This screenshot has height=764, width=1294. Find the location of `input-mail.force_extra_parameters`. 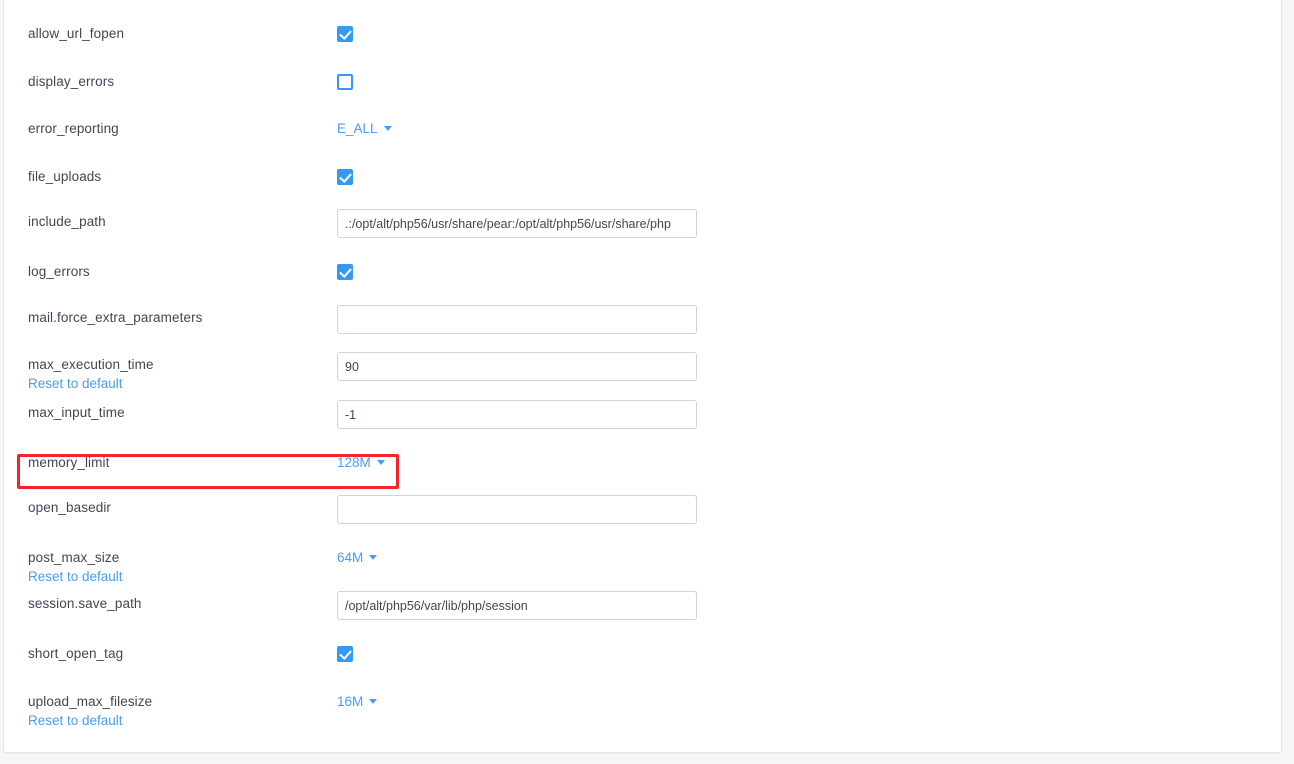

input-mail.force_extra_parameters is located at coordinates (517, 319).